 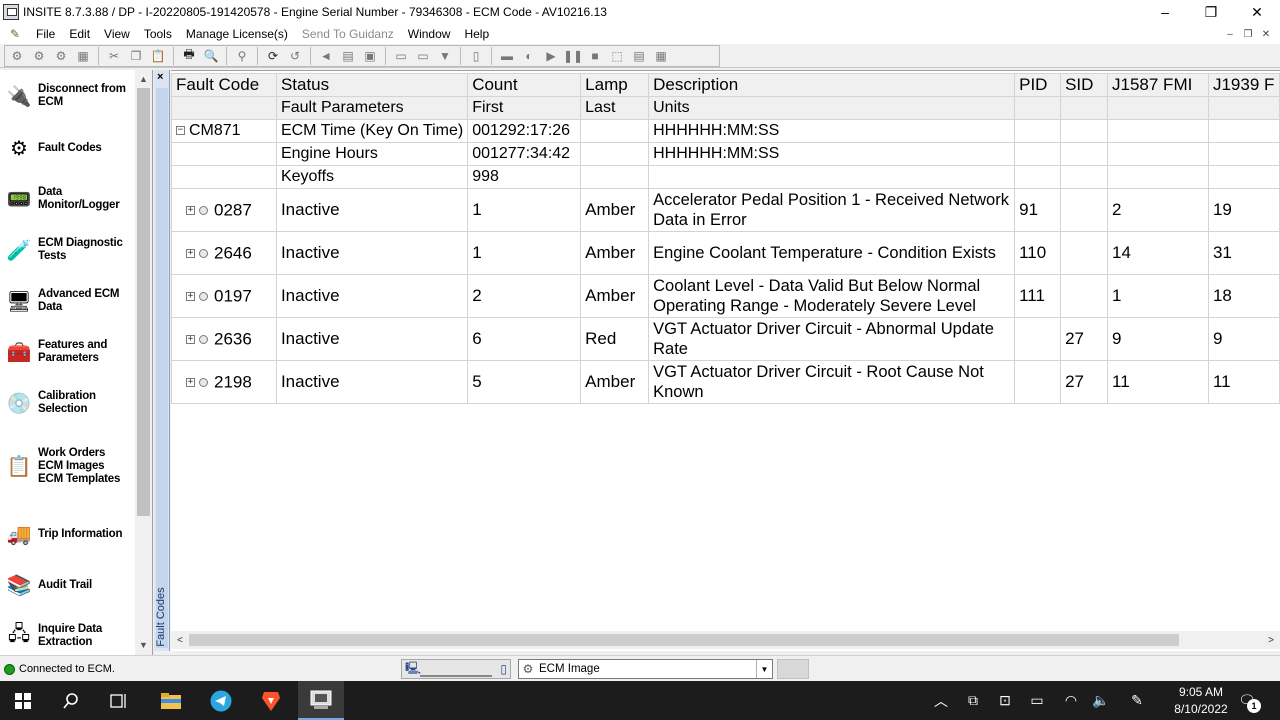 I want to click on menu-manage-licenses: Manage License(s), so click(x=237, y=34).